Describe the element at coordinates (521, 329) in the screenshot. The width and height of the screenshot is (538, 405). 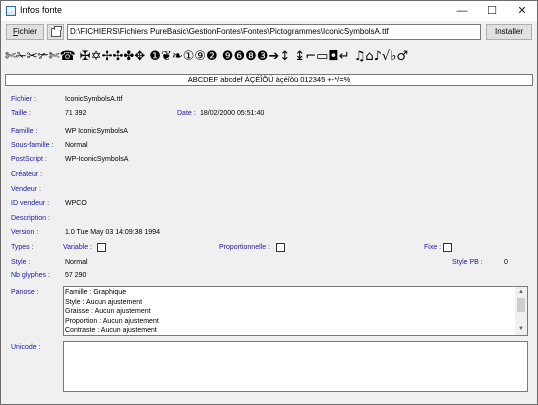
I see `scroll-down-icon: ▼` at that location.